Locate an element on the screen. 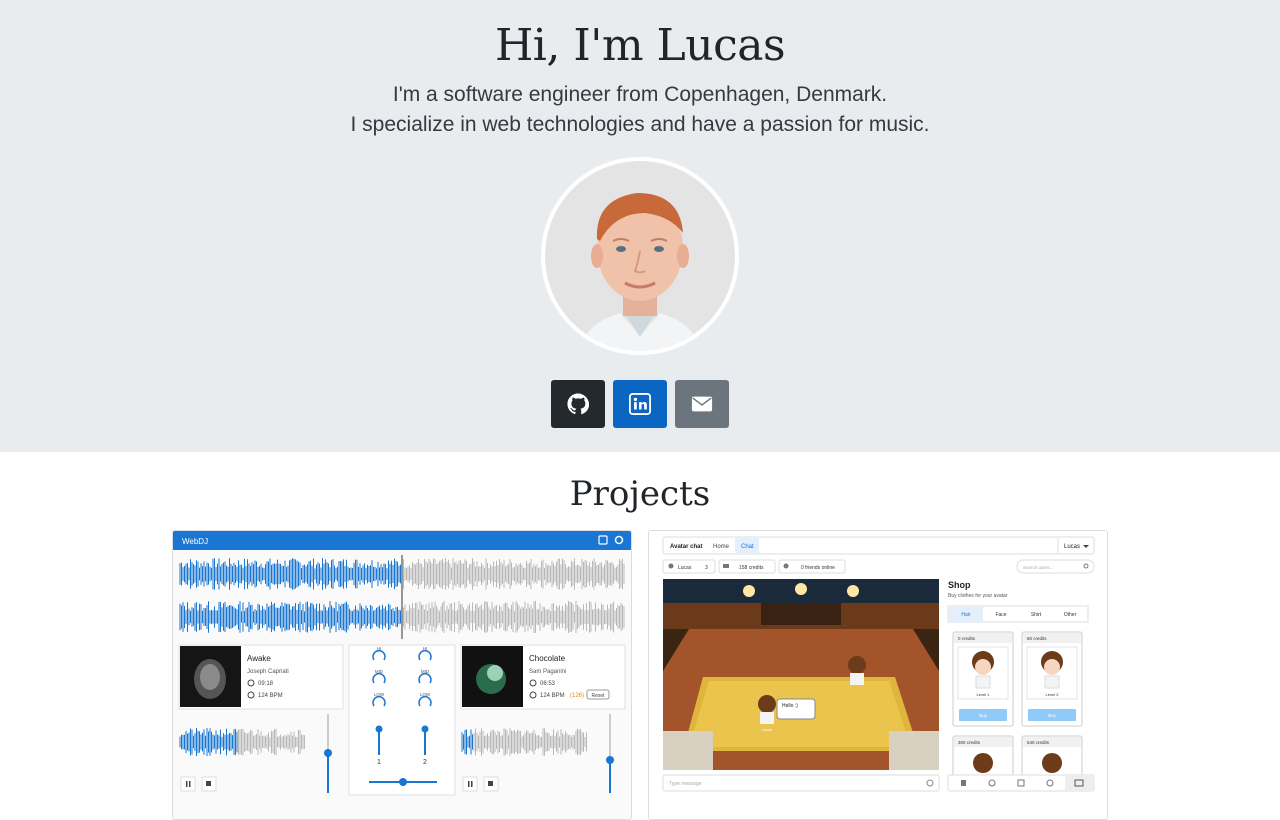  chat-bubble-text: Hello :) is located at coordinates (790, 706).